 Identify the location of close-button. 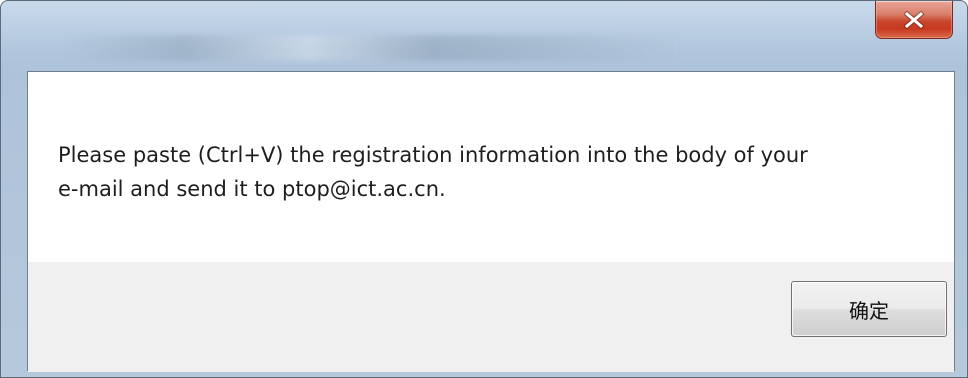
(914, 20).